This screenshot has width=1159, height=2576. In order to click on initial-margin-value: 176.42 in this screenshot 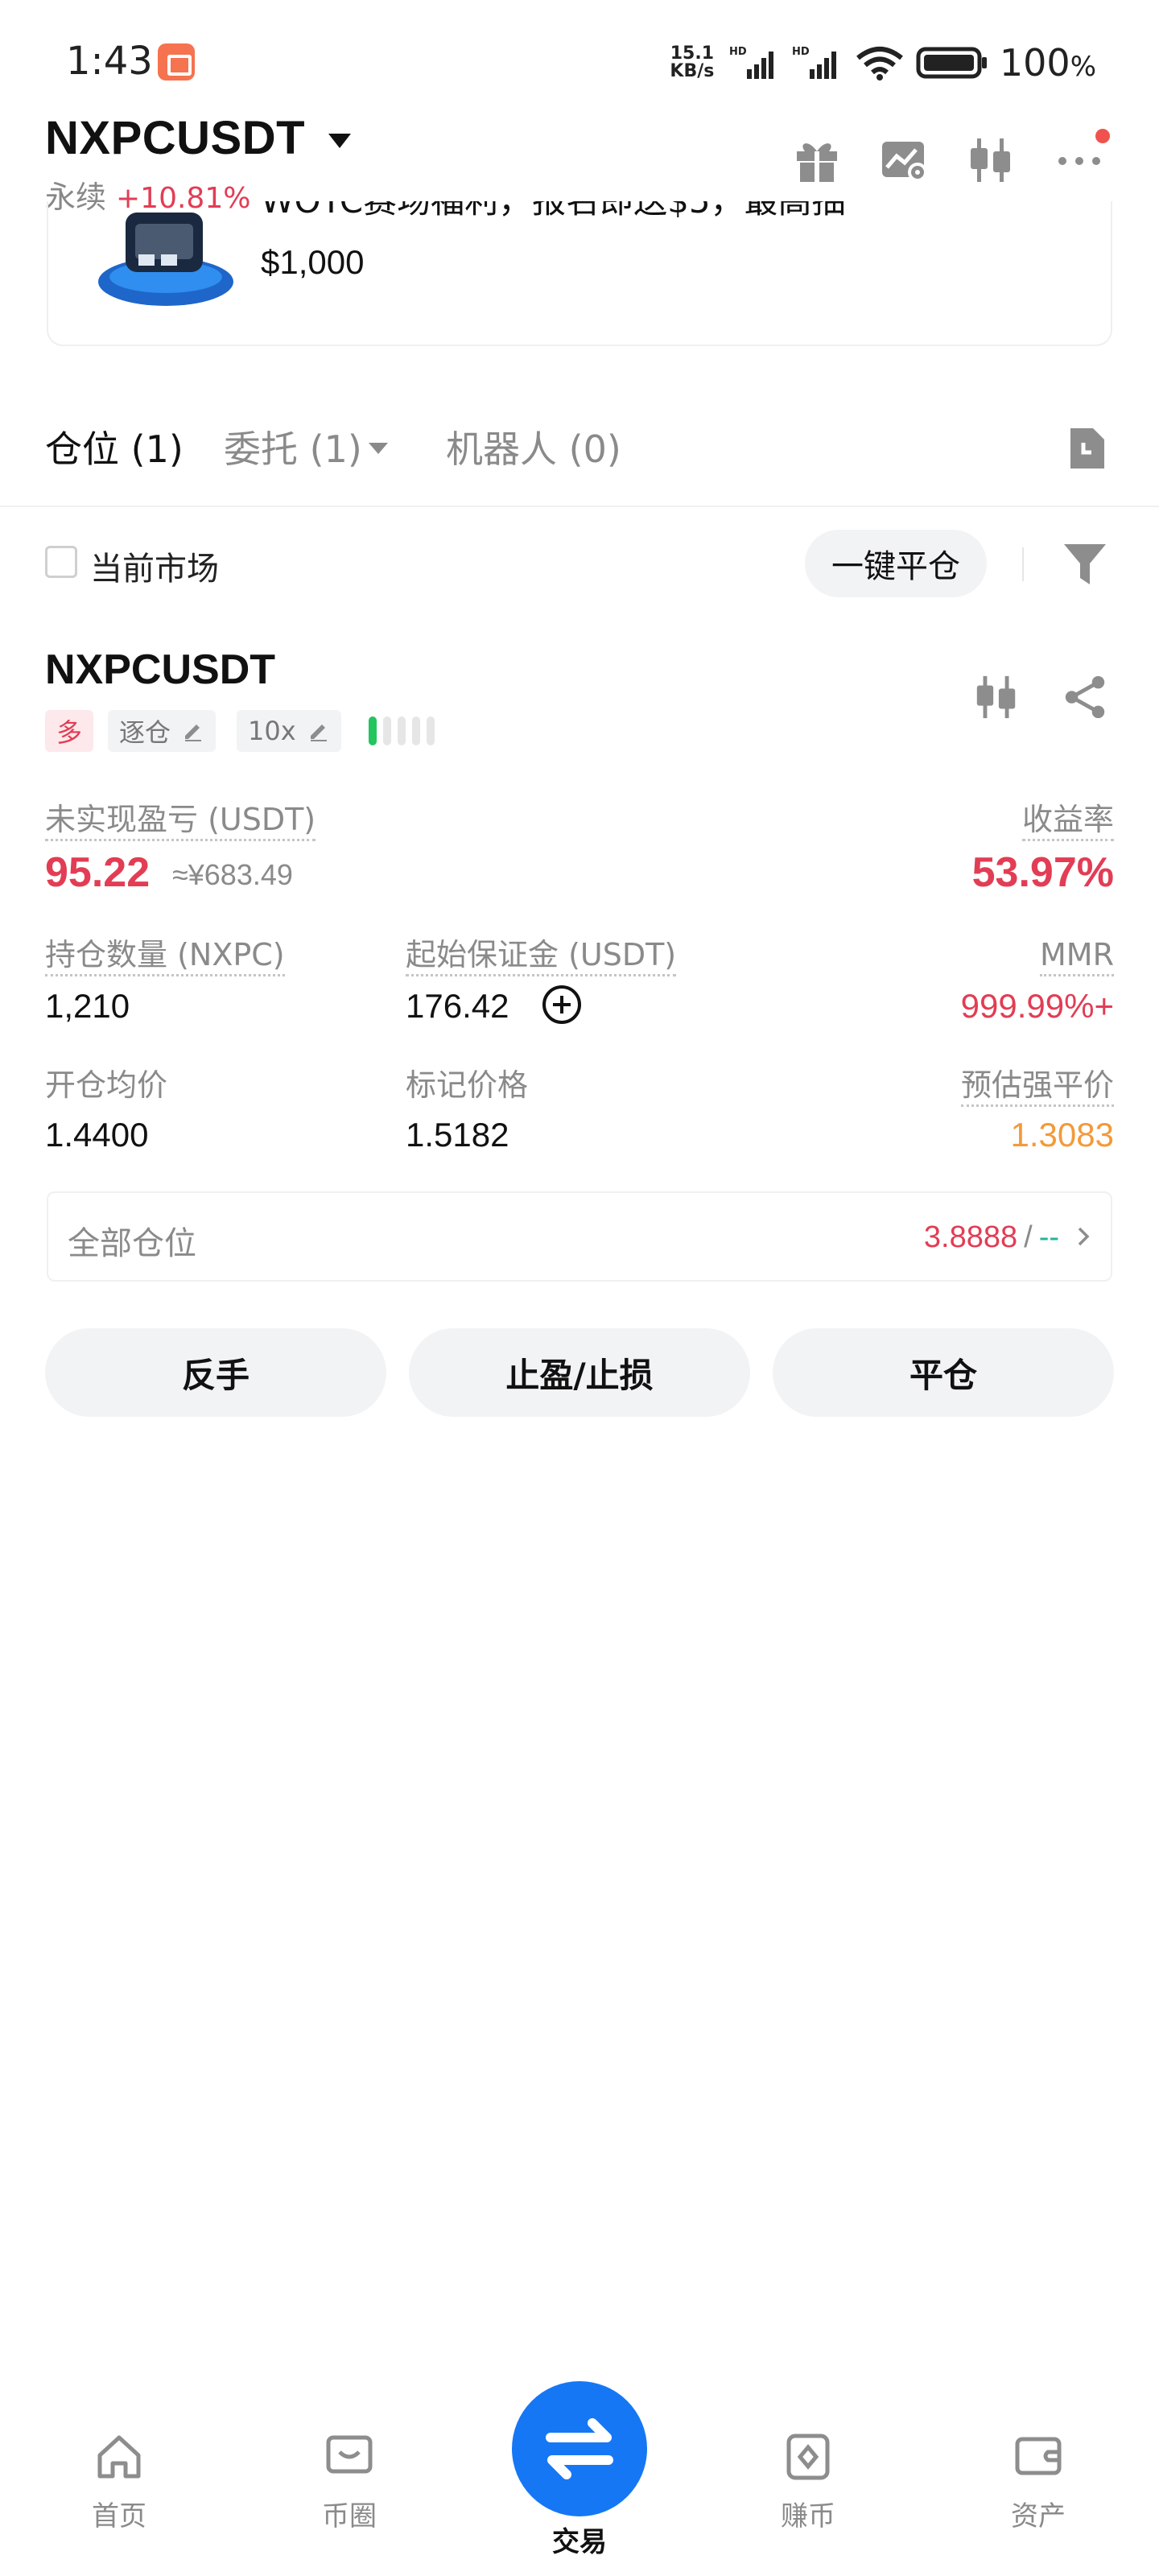, I will do `click(457, 1006)`.